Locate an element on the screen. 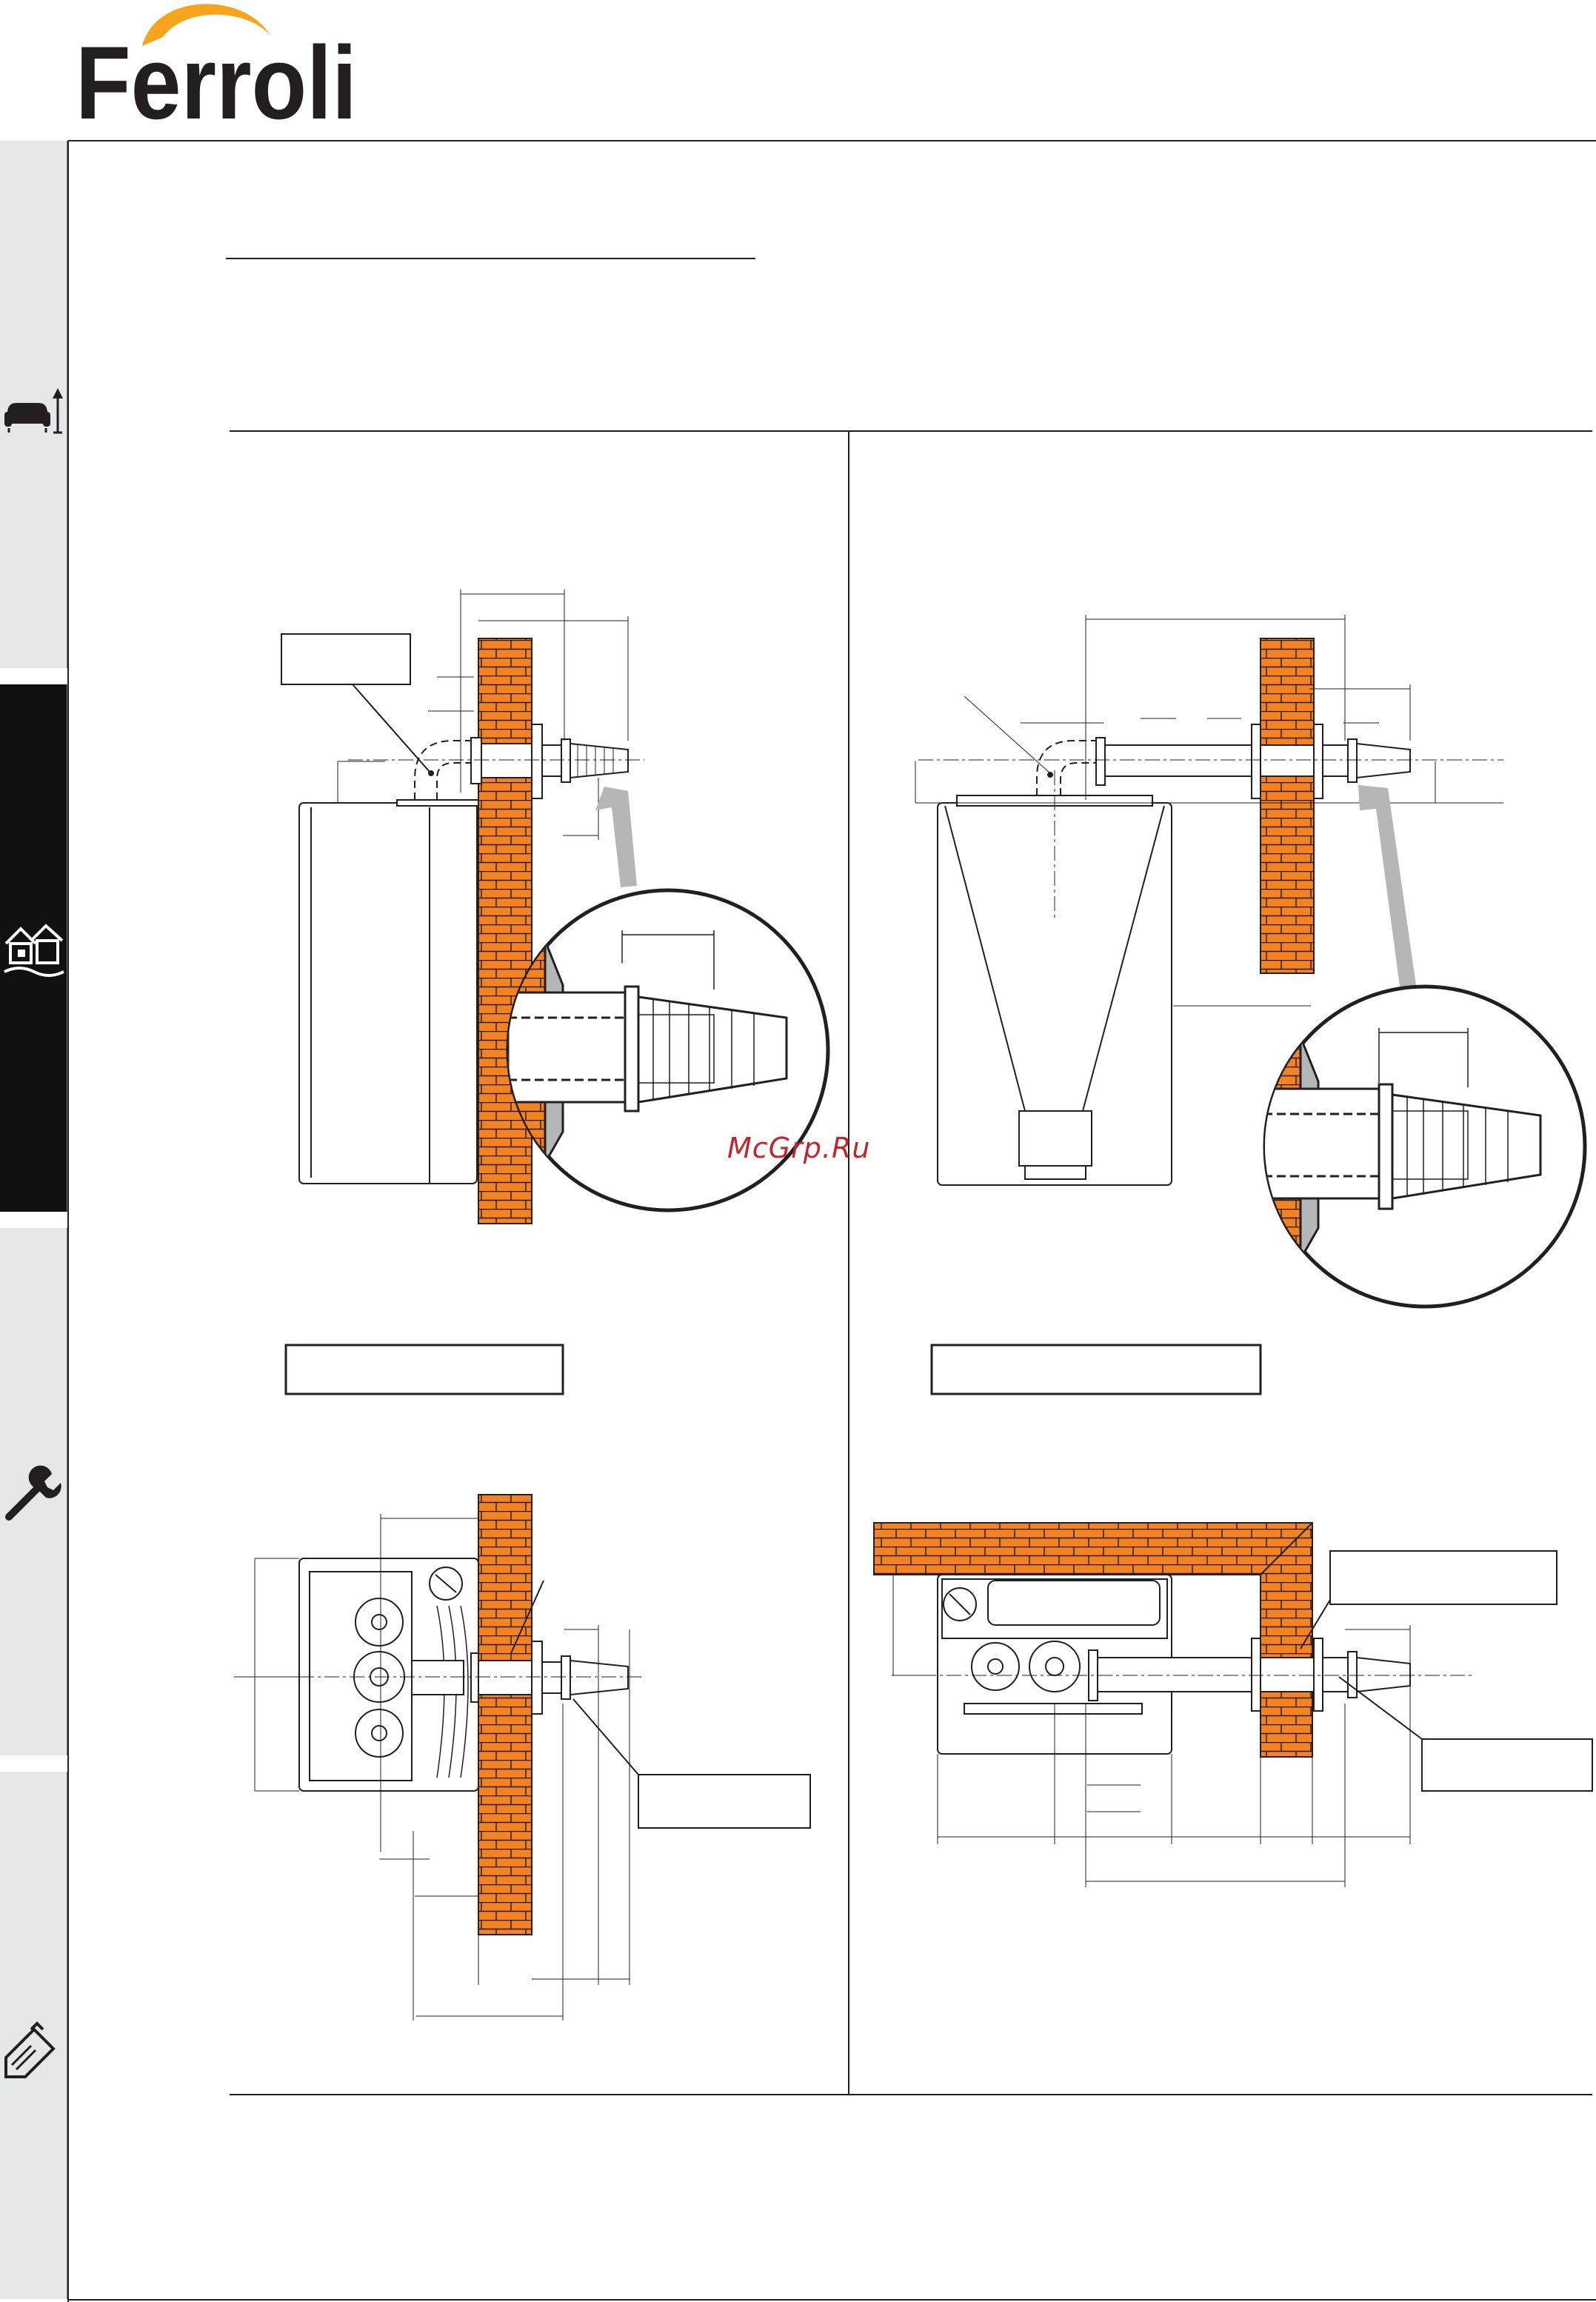 This screenshot has height=2302, width=1596. detail-arrow-a is located at coordinates (616, 837).